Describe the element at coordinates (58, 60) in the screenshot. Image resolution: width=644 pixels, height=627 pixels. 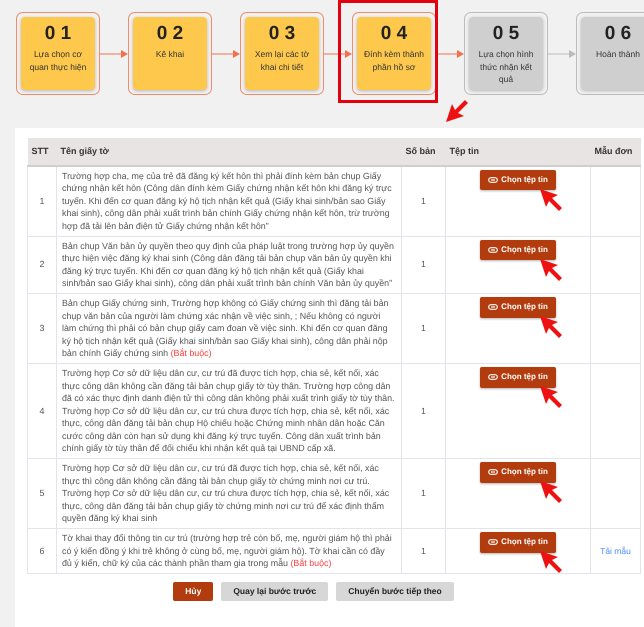
I see `step-label: Lựa chọn cơ quan thực hiện` at that location.